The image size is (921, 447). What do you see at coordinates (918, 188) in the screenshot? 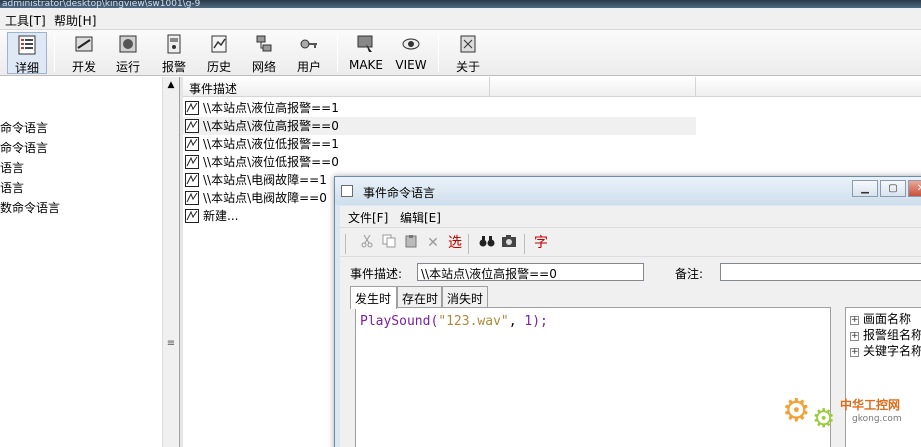
I see `close-icon: ✕` at bounding box center [918, 188].